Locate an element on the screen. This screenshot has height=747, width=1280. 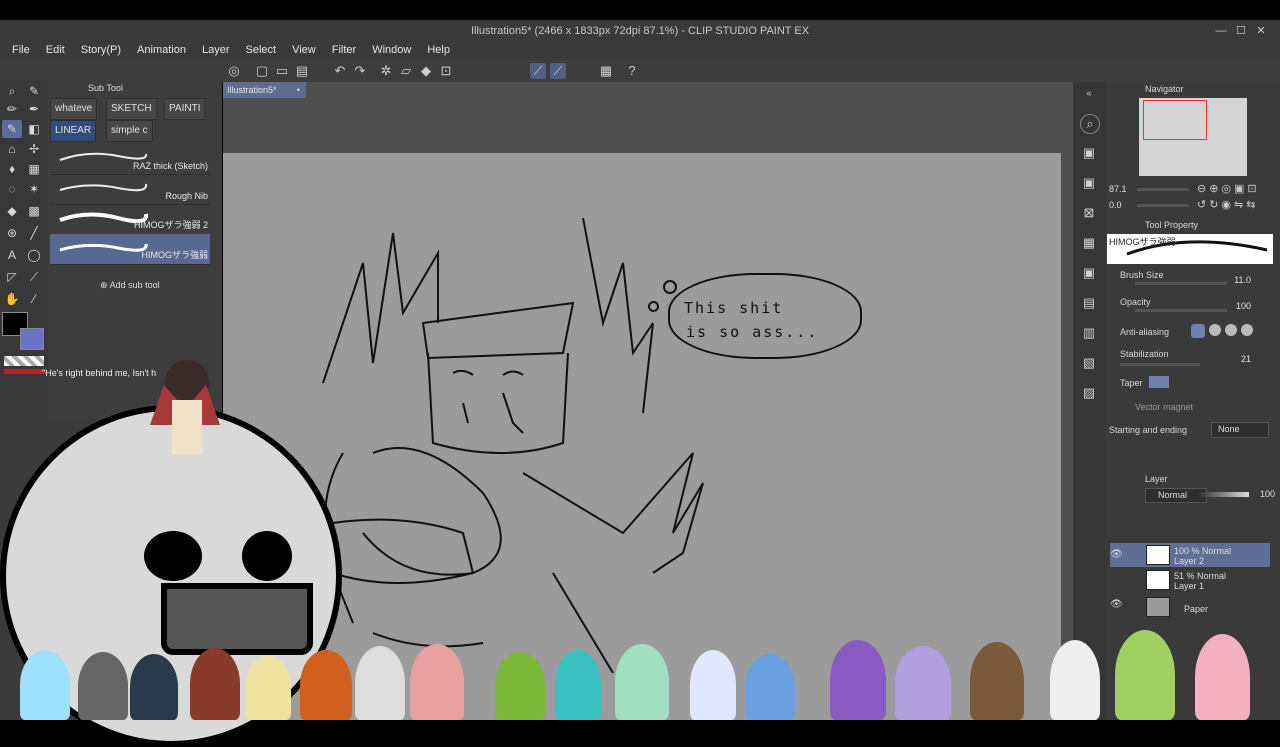
eraser-icon: ◧ is located at coordinates (34, 129).